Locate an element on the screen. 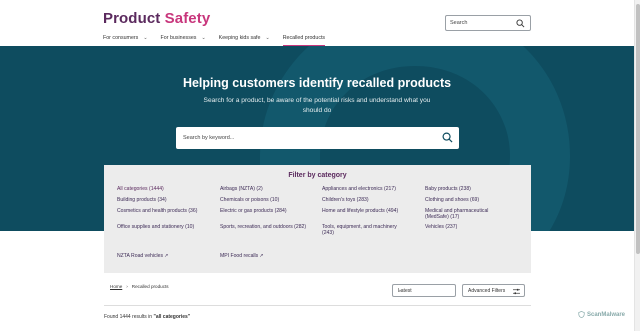  results-prefix: Found 1444 results in is located at coordinates (129, 317).